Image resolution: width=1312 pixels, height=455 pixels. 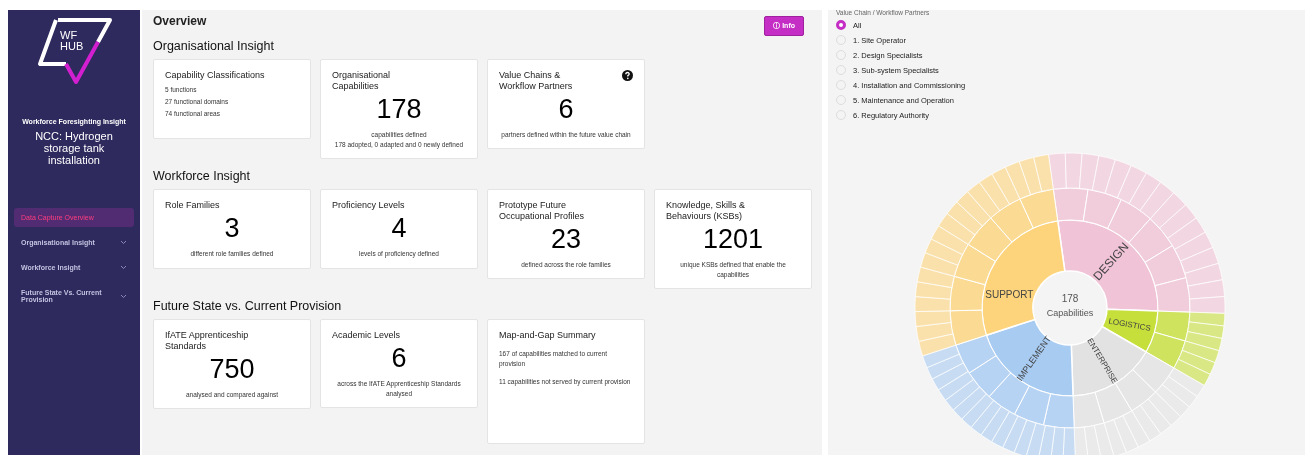 I want to click on stat-value: 750, so click(x=232, y=369).